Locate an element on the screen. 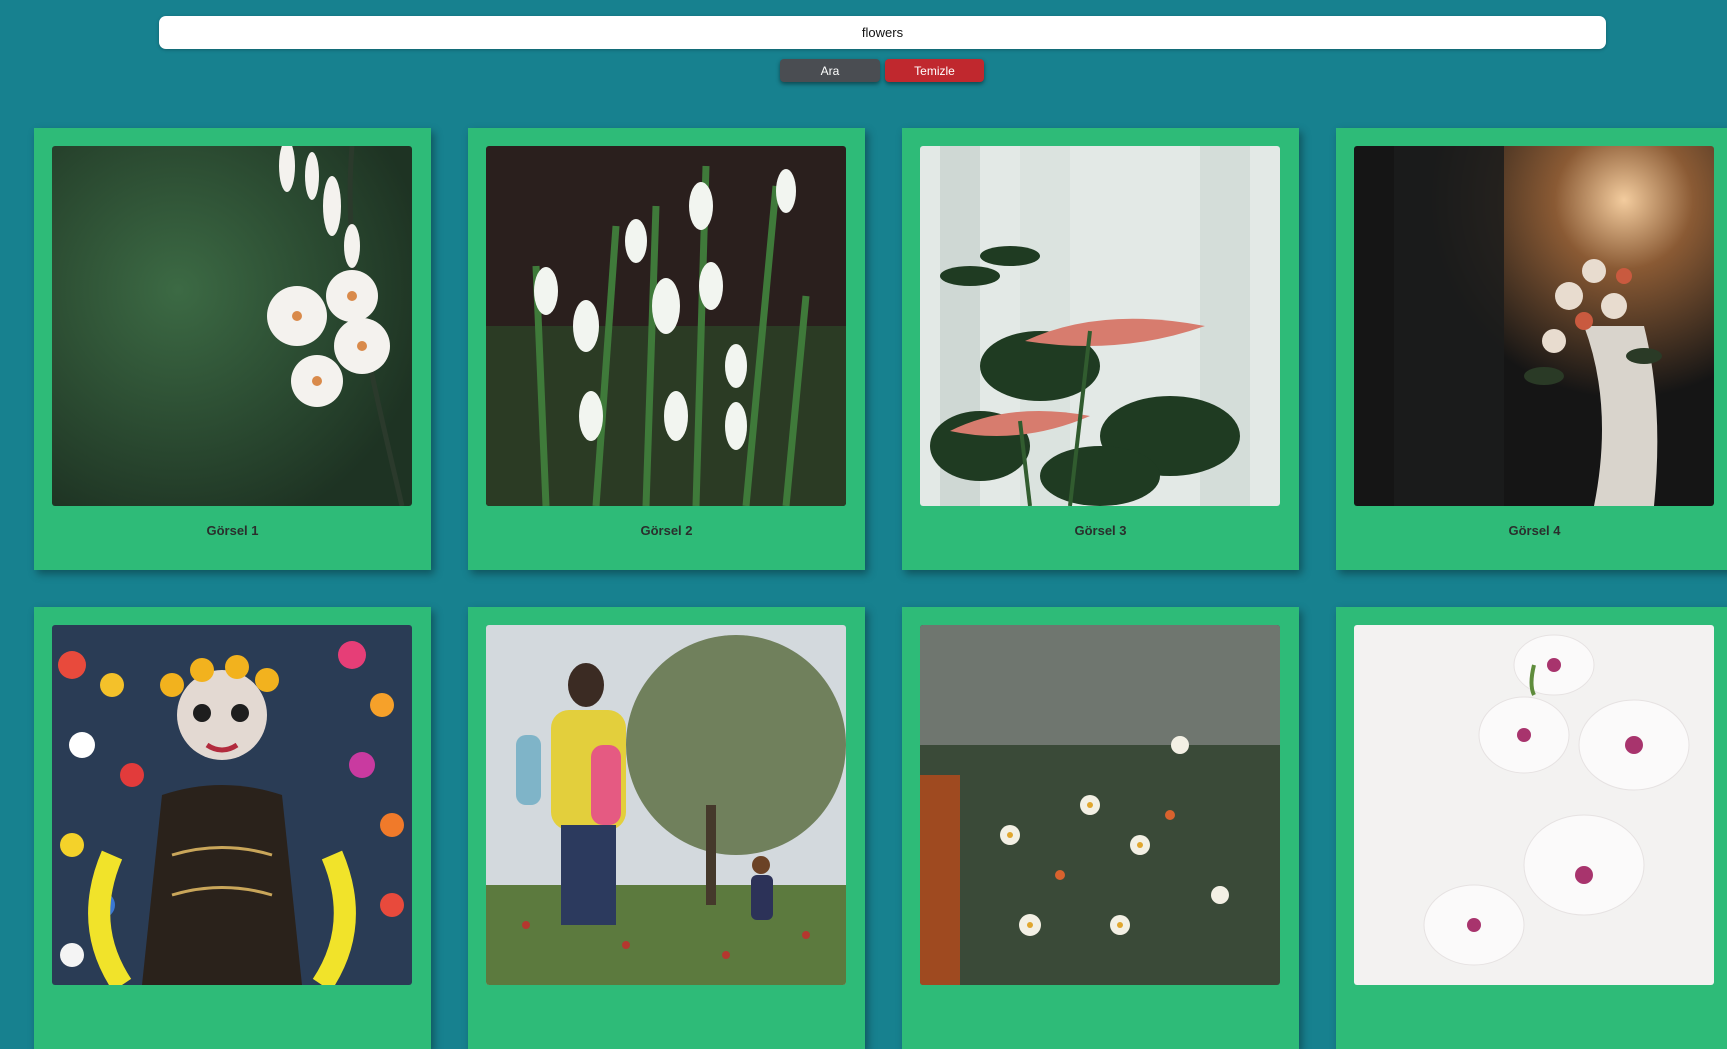 Image resolution: width=1727 pixels, height=1049 pixels. gallery-caption: Görsel 1 is located at coordinates (232, 530).